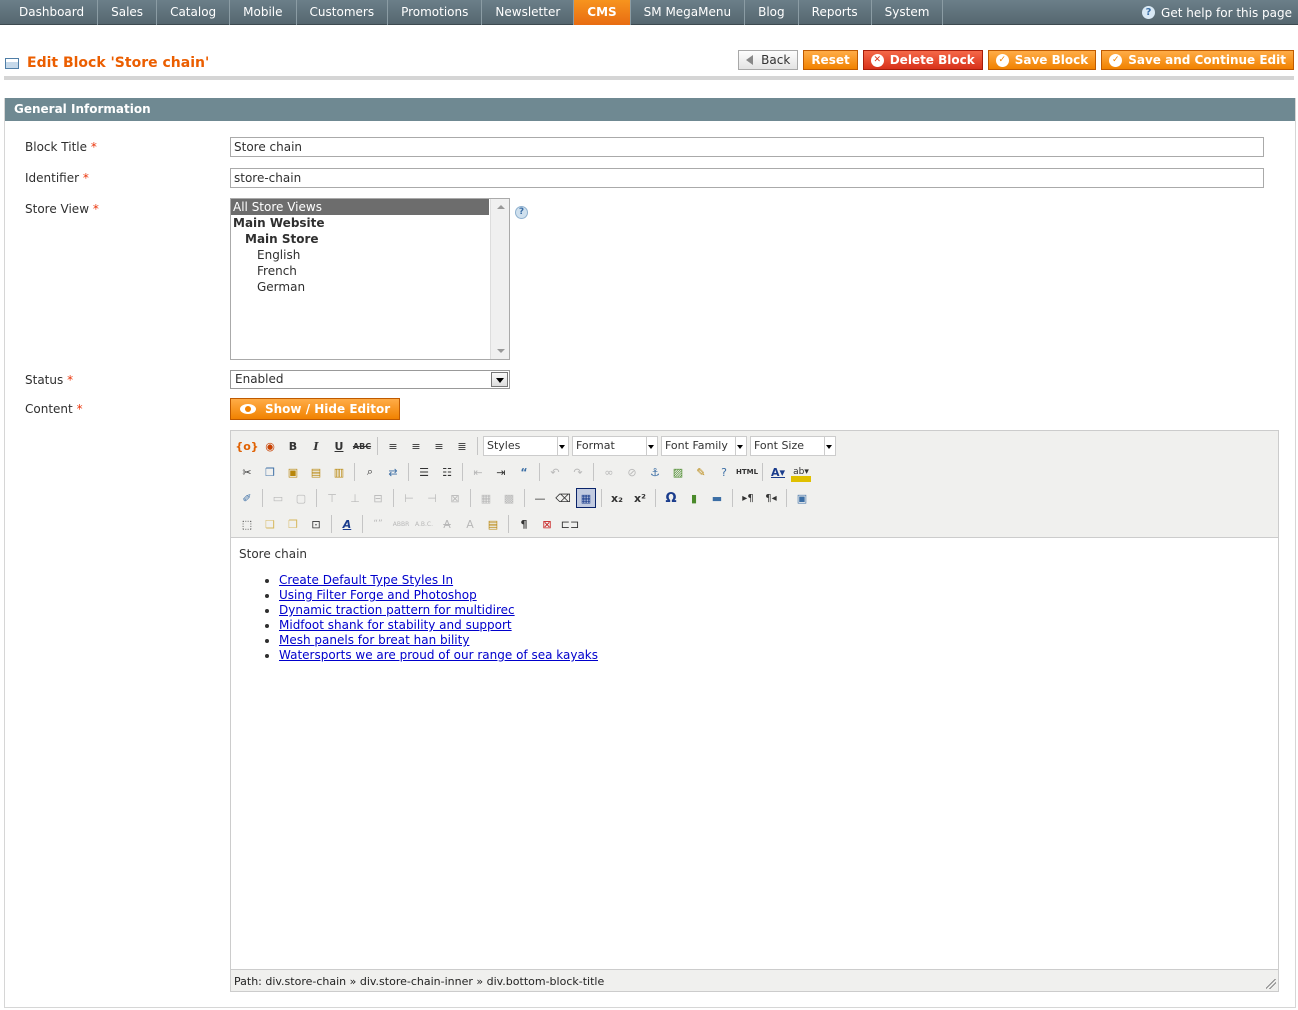  What do you see at coordinates (52, 12) in the screenshot?
I see `nav-dashboard: Dashboard` at bounding box center [52, 12].